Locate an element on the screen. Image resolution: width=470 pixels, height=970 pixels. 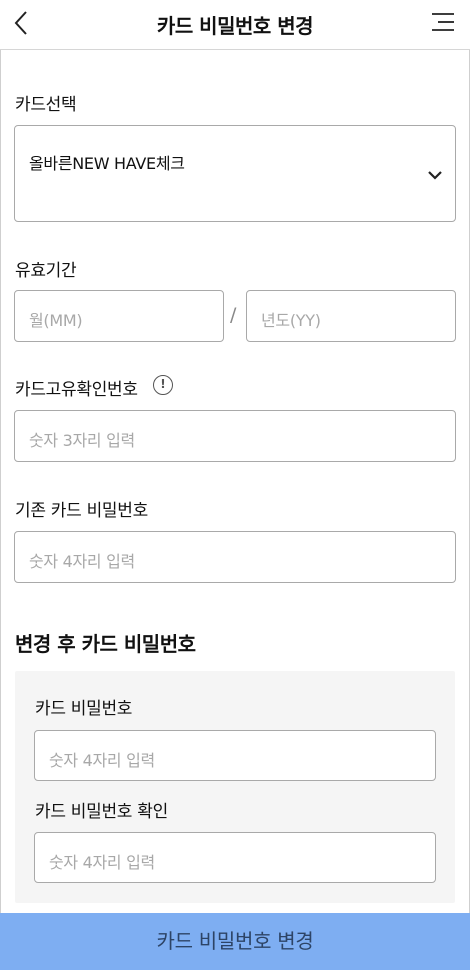
expiry-month-placeholder: 월(MM) is located at coordinates (56, 320).